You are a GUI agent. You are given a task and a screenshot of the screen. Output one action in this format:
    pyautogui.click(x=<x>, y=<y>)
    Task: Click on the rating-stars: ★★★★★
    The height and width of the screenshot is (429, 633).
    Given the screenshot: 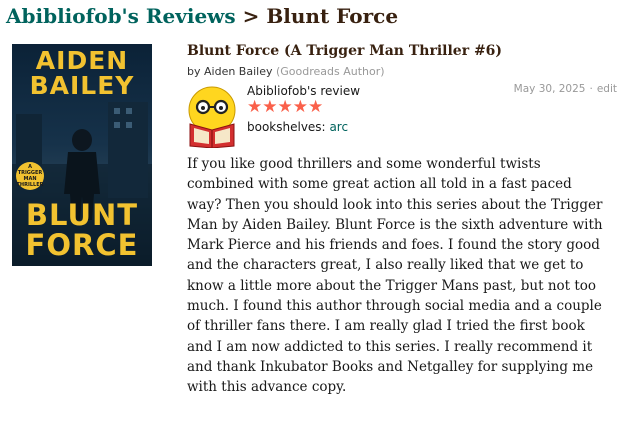 What is the action you would take?
    pyautogui.click(x=285, y=107)
    